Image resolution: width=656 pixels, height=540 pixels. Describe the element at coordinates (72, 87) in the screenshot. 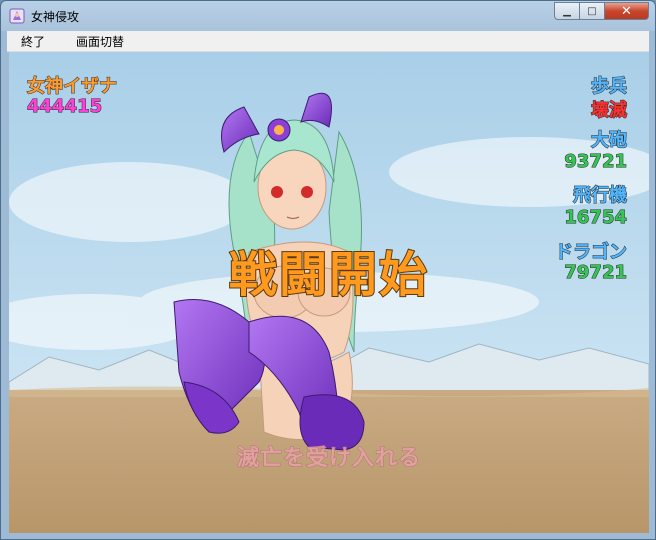

I see `goddess-name: 女神イザナ` at that location.